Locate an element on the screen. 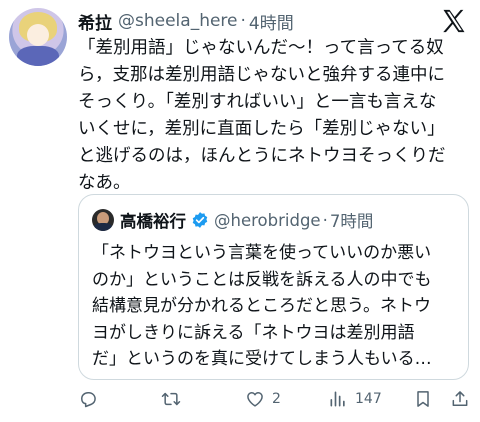 This screenshot has height=422, width=480. tweet-text-line: ら，支那は差別用語じゃないと強弁する連中に is located at coordinates (261, 75).